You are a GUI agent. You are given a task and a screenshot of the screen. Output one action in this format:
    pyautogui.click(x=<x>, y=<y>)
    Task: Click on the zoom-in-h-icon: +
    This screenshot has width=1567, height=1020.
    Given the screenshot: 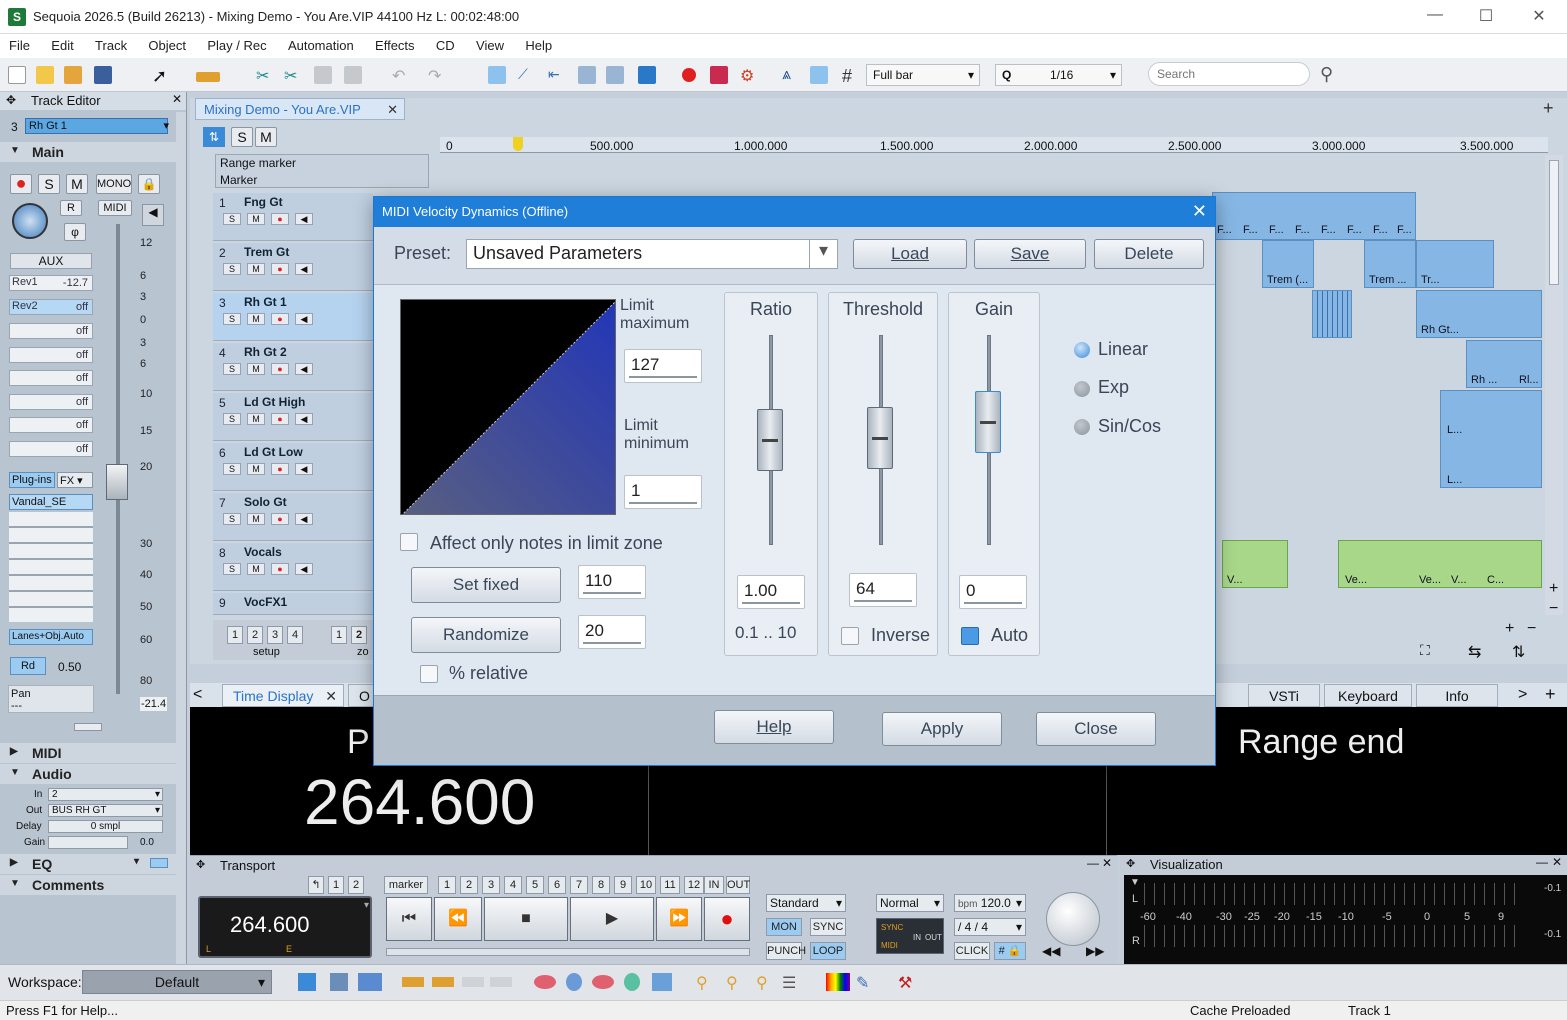 What is the action you would take?
    pyautogui.click(x=1509, y=629)
    